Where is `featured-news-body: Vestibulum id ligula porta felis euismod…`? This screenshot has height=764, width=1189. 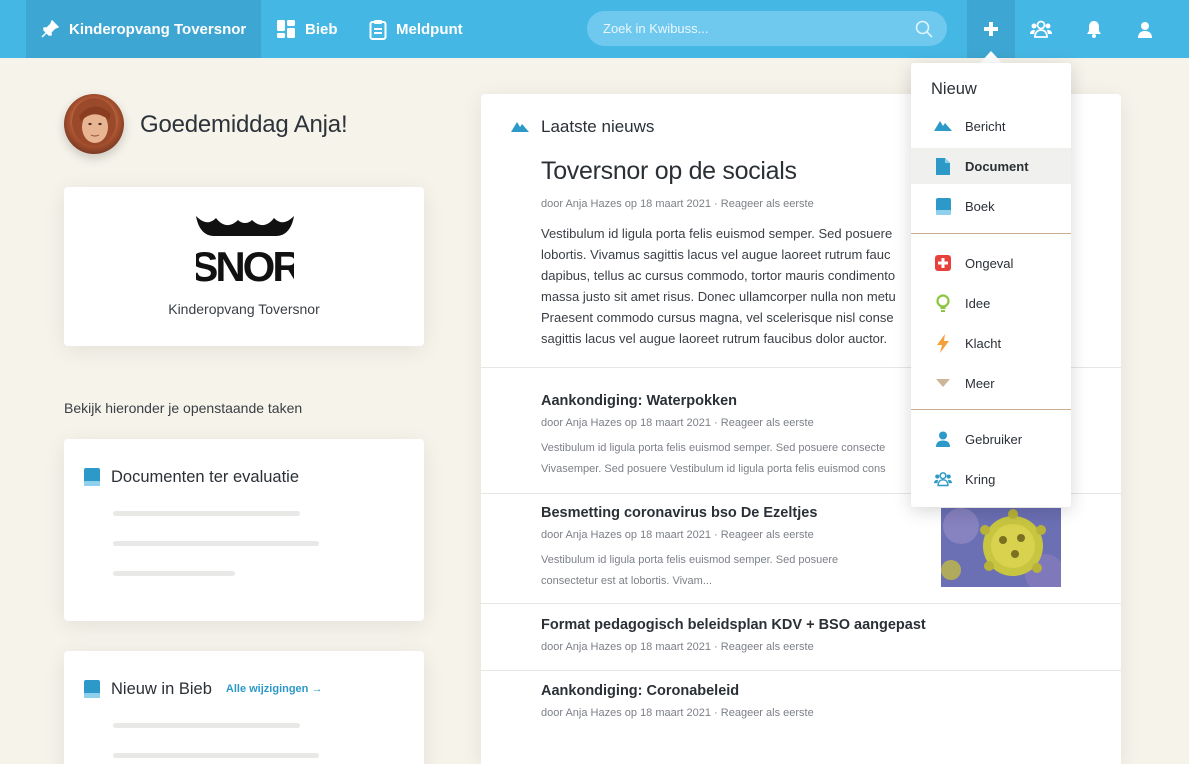 featured-news-body: Vestibulum id ligula porta felis euismod… is located at coordinates (731, 286).